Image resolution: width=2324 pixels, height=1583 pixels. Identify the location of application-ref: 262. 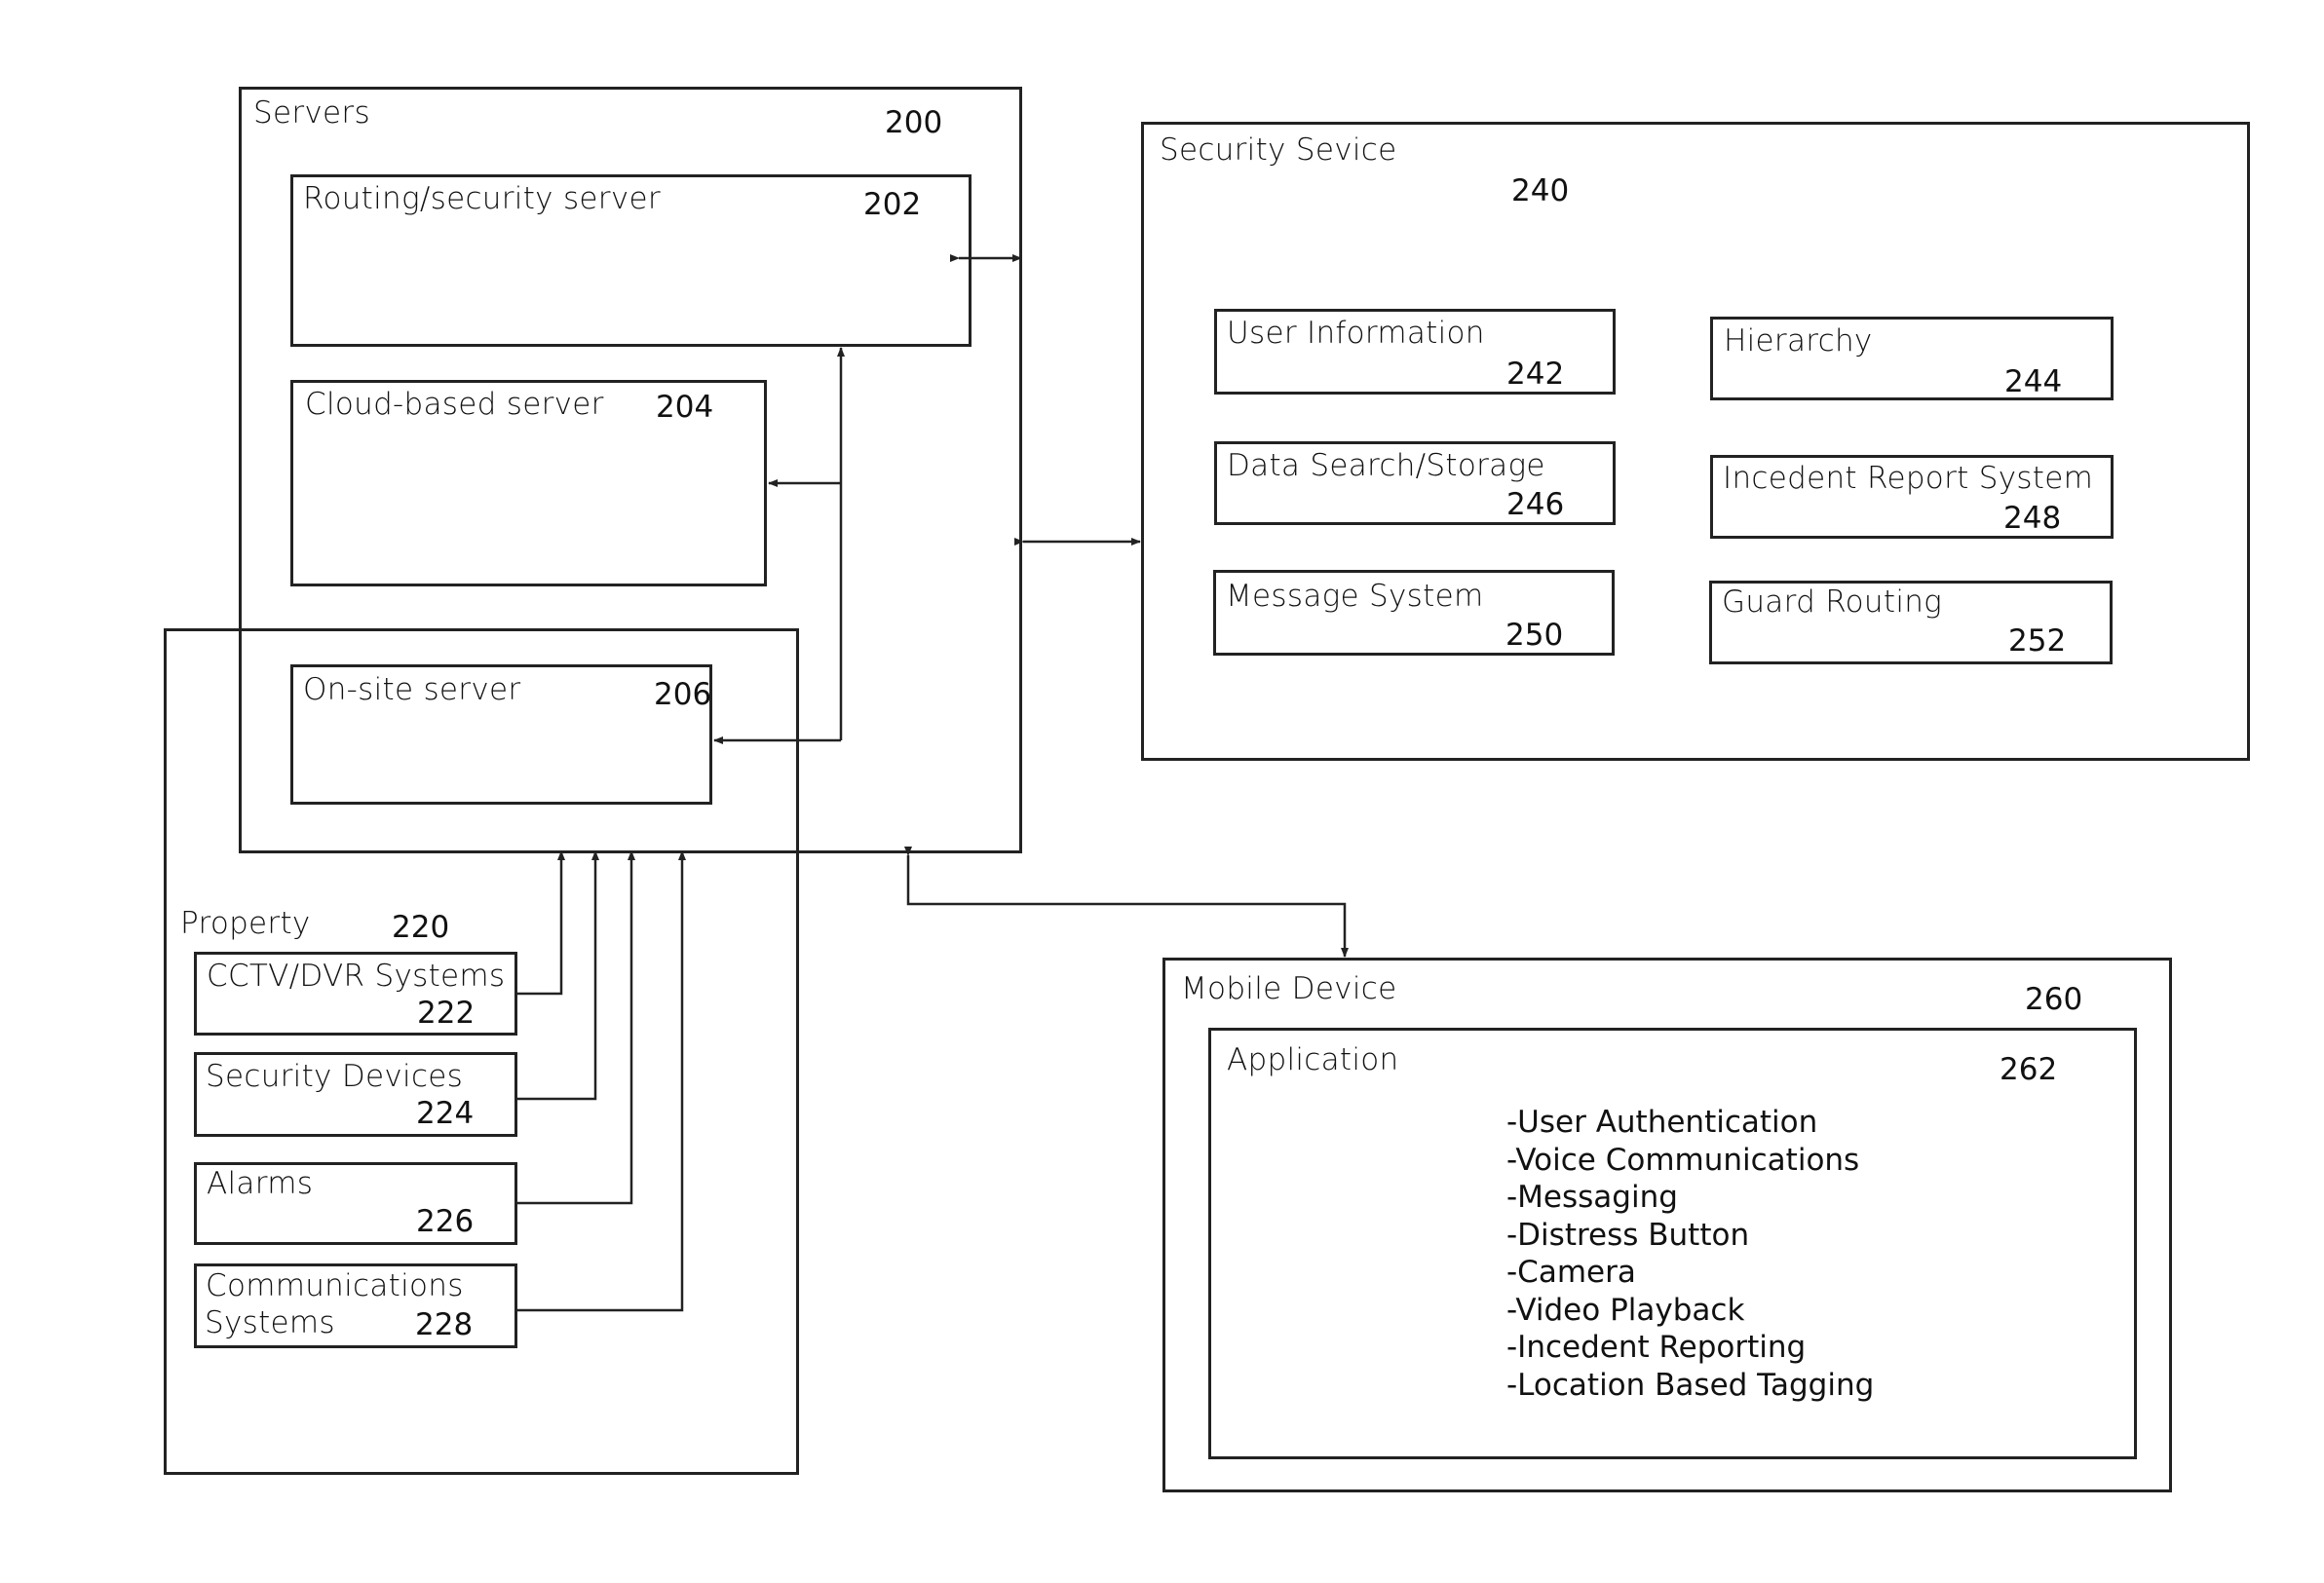
(2029, 1069).